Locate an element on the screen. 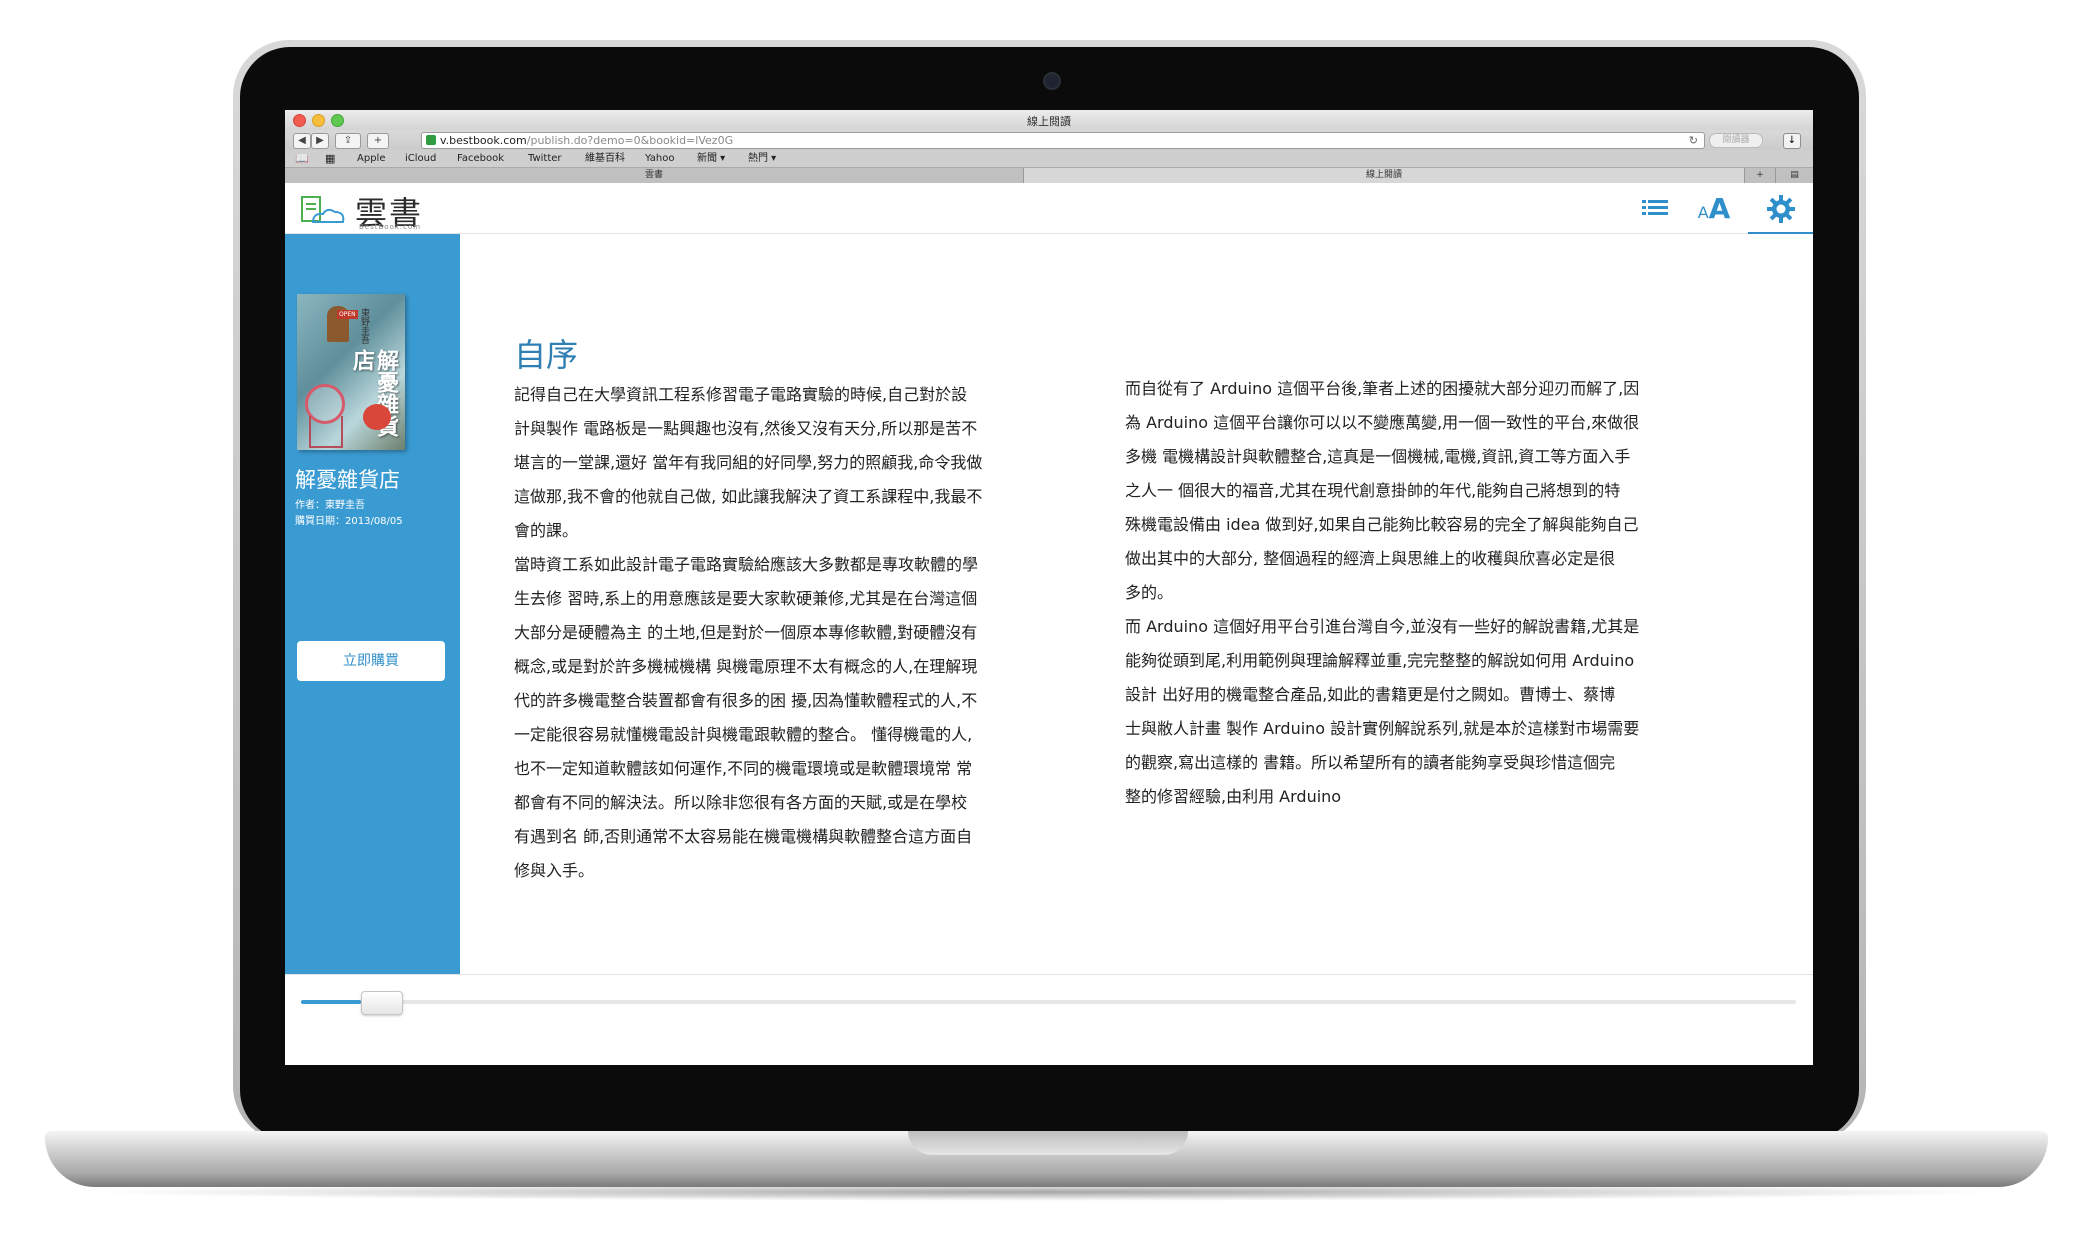  text-line: 這做那,我不會的他就自己做, 如此讓我解決了資工系課程中,我最不 is located at coordinates (748, 496).